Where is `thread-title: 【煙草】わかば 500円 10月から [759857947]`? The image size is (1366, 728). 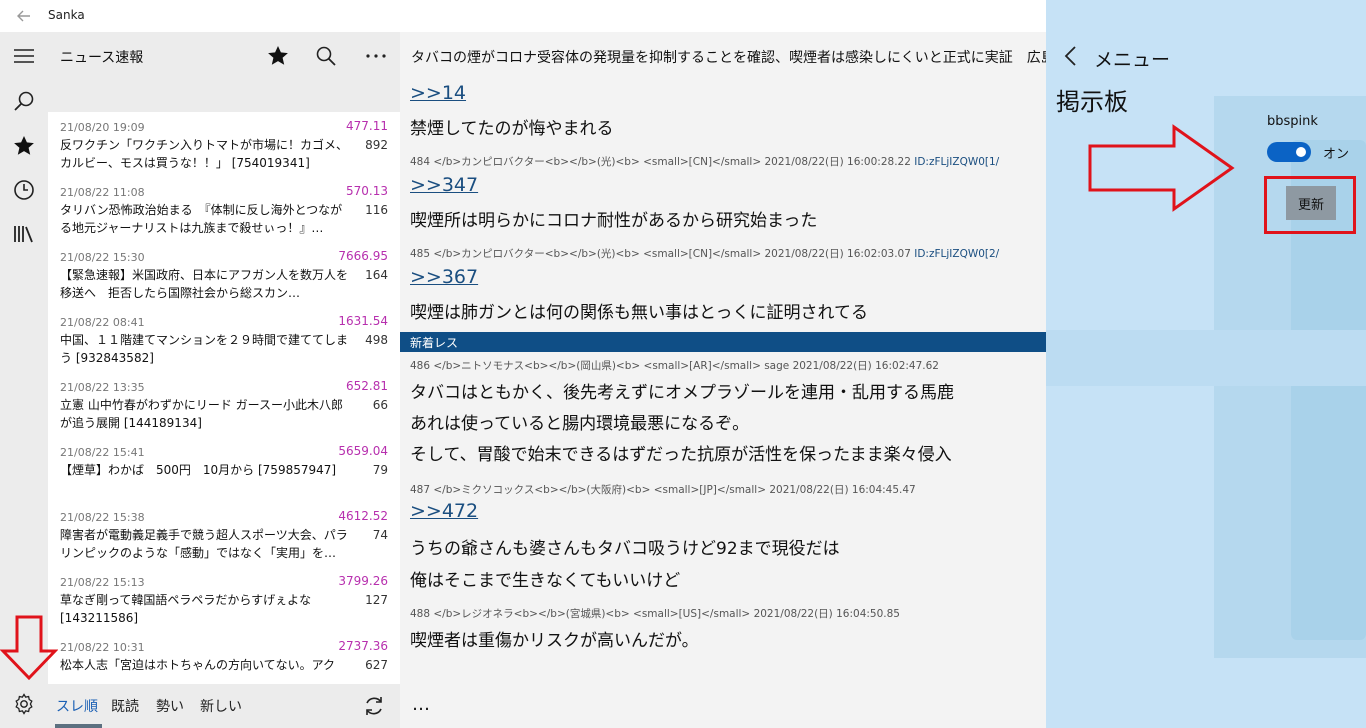
thread-title: 【煙草】わかば 500円 10月から [759857947] is located at coordinates (198, 470).